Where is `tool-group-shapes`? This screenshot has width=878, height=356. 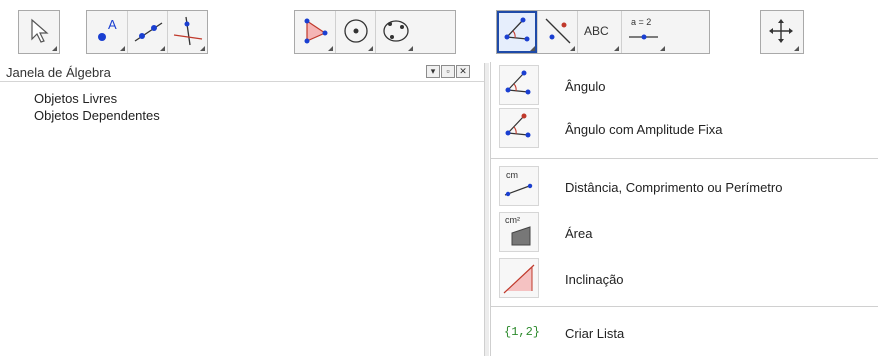
tool-group-shapes is located at coordinates (375, 32).